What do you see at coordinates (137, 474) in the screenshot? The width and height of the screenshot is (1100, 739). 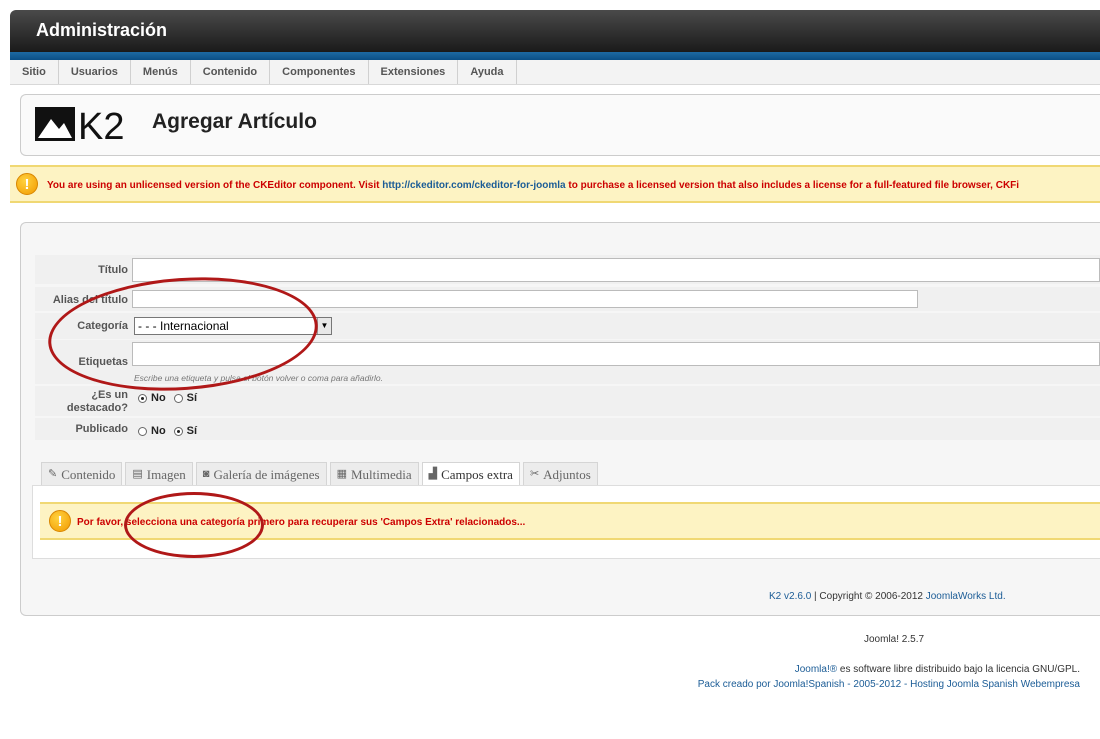 I see `image-icon: ▤` at bounding box center [137, 474].